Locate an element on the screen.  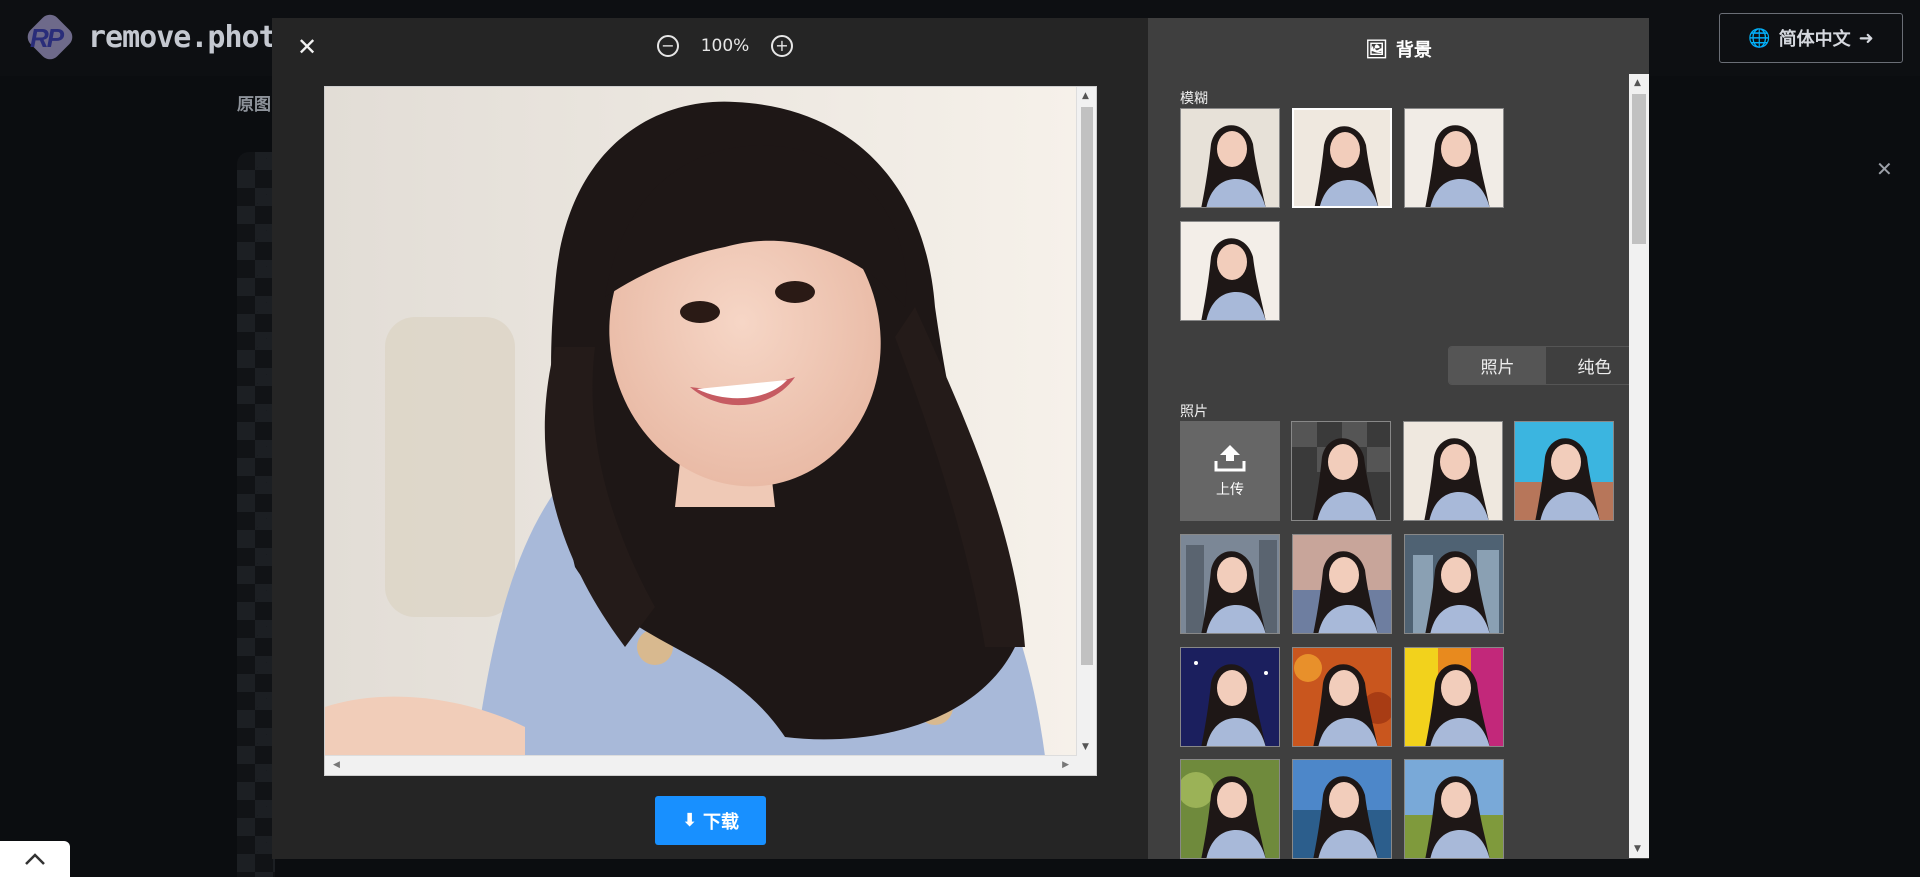
zoom-level: 100% is located at coordinates (725, 46).